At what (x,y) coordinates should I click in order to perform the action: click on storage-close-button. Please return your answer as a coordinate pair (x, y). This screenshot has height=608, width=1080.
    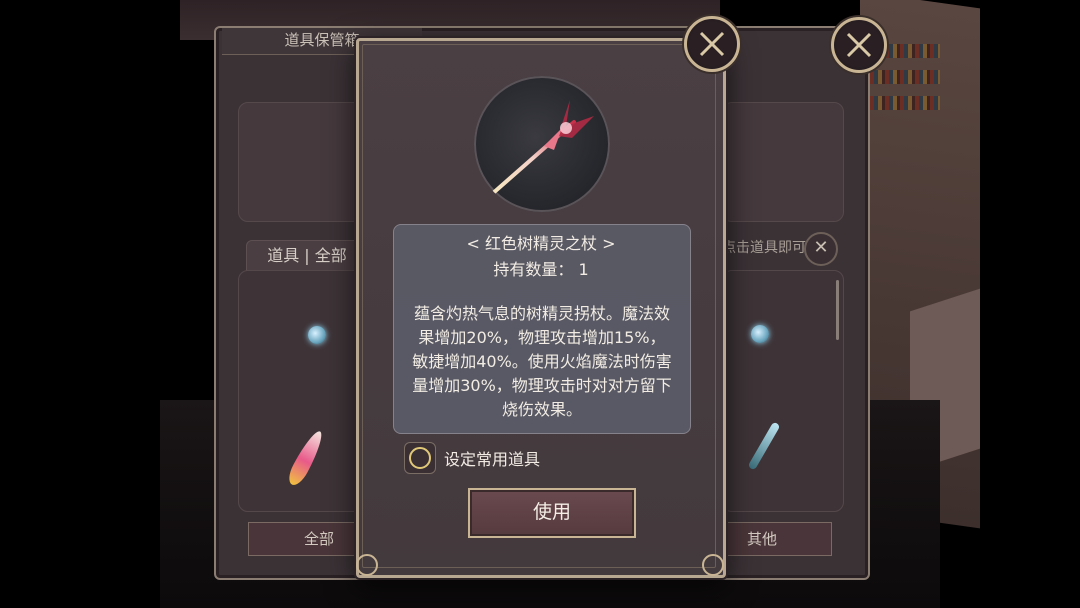
    Looking at the image, I should click on (859, 45).